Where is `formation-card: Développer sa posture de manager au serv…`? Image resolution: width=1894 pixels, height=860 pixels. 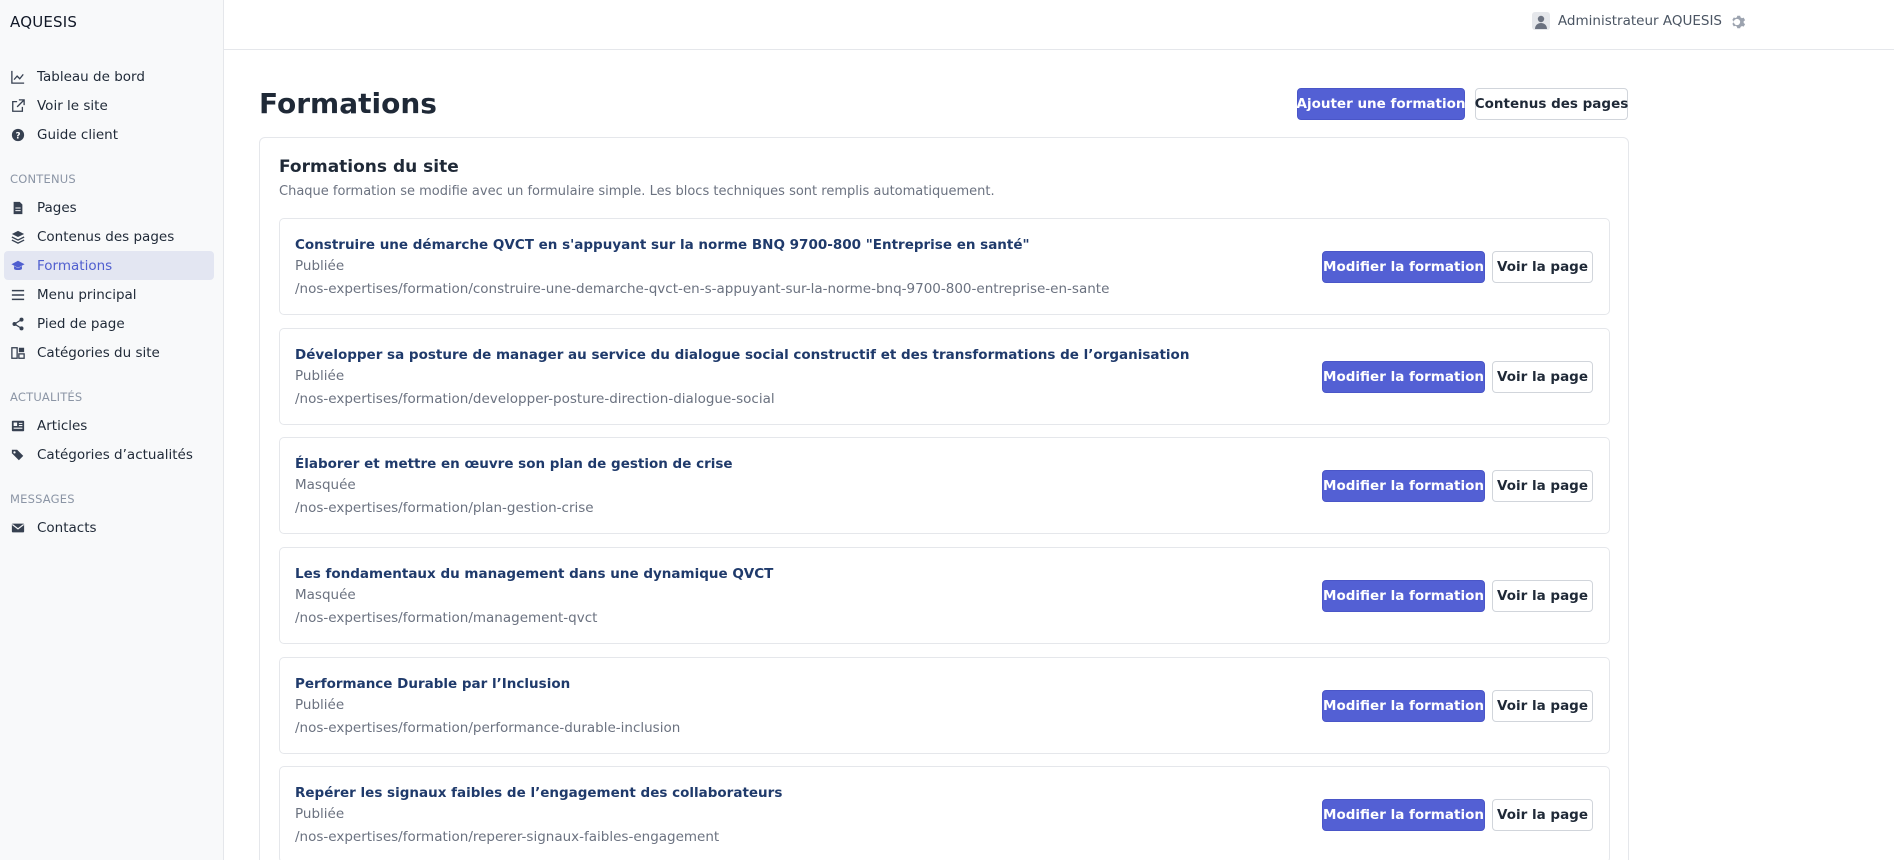 formation-card: Développer sa posture de manager au serv… is located at coordinates (944, 376).